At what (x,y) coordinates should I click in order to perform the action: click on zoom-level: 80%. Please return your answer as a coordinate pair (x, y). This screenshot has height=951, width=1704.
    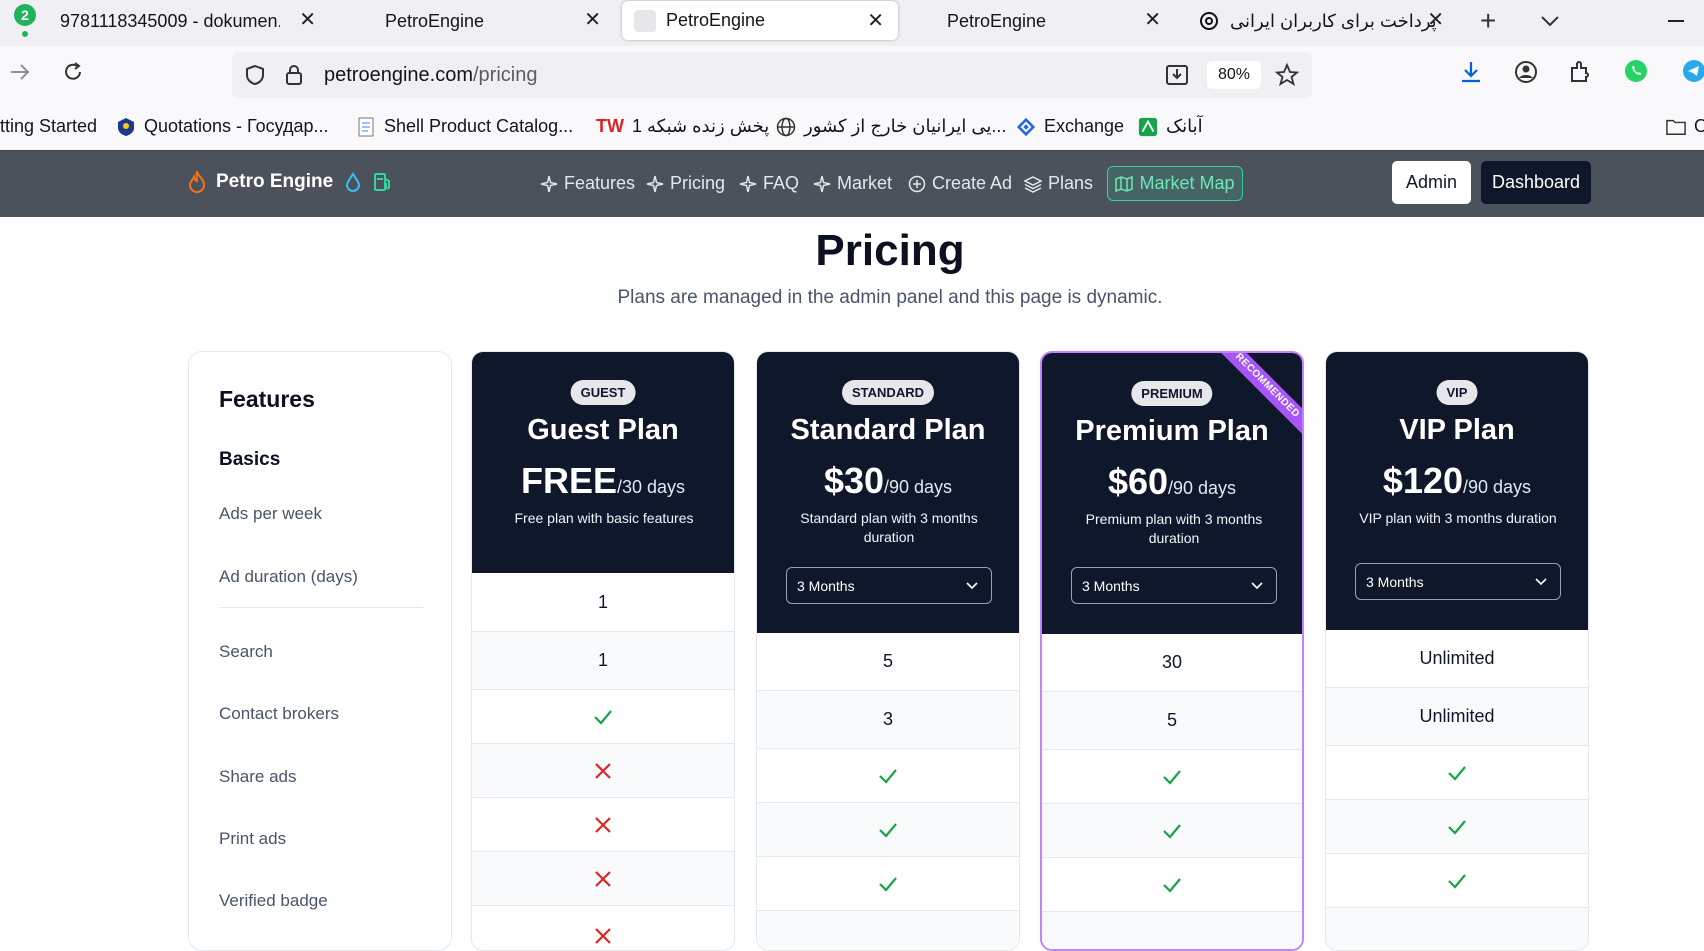
    Looking at the image, I should click on (1234, 75).